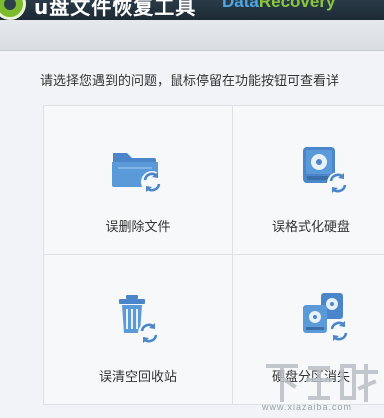  I want to click on partition-recover-icon, so click(326, 317).